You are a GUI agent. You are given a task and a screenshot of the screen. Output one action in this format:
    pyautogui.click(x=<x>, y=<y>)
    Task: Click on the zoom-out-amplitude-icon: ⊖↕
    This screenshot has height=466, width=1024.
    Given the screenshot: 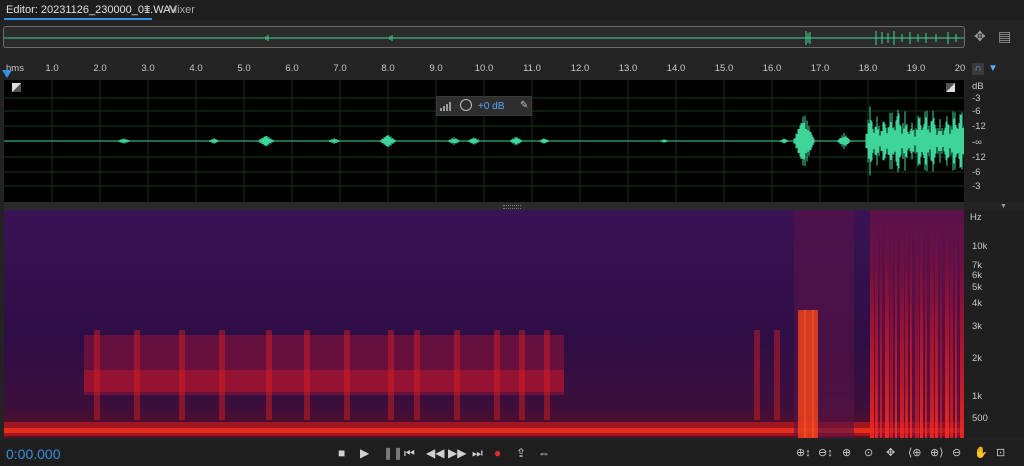 What is the action you would take?
    pyautogui.click(x=825, y=452)
    